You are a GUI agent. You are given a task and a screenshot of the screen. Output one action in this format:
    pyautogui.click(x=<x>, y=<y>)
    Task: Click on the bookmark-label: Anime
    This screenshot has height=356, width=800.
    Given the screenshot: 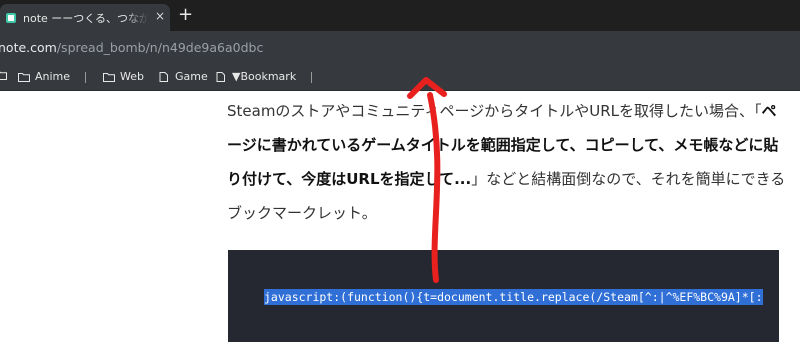 What is the action you would take?
    pyautogui.click(x=53, y=76)
    